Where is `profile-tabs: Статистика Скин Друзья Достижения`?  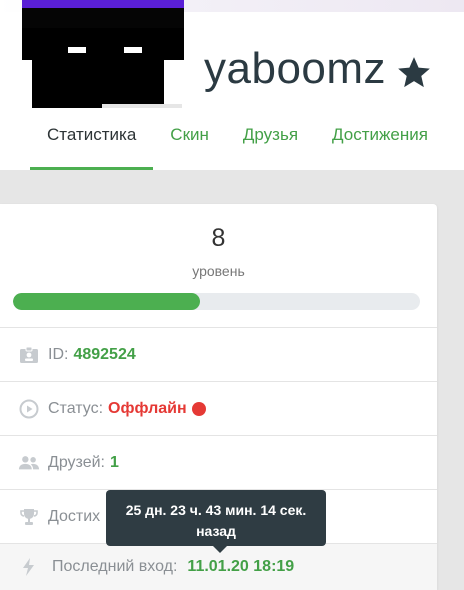 profile-tabs: Статистика Скин Друзья Достижения is located at coordinates (237, 143).